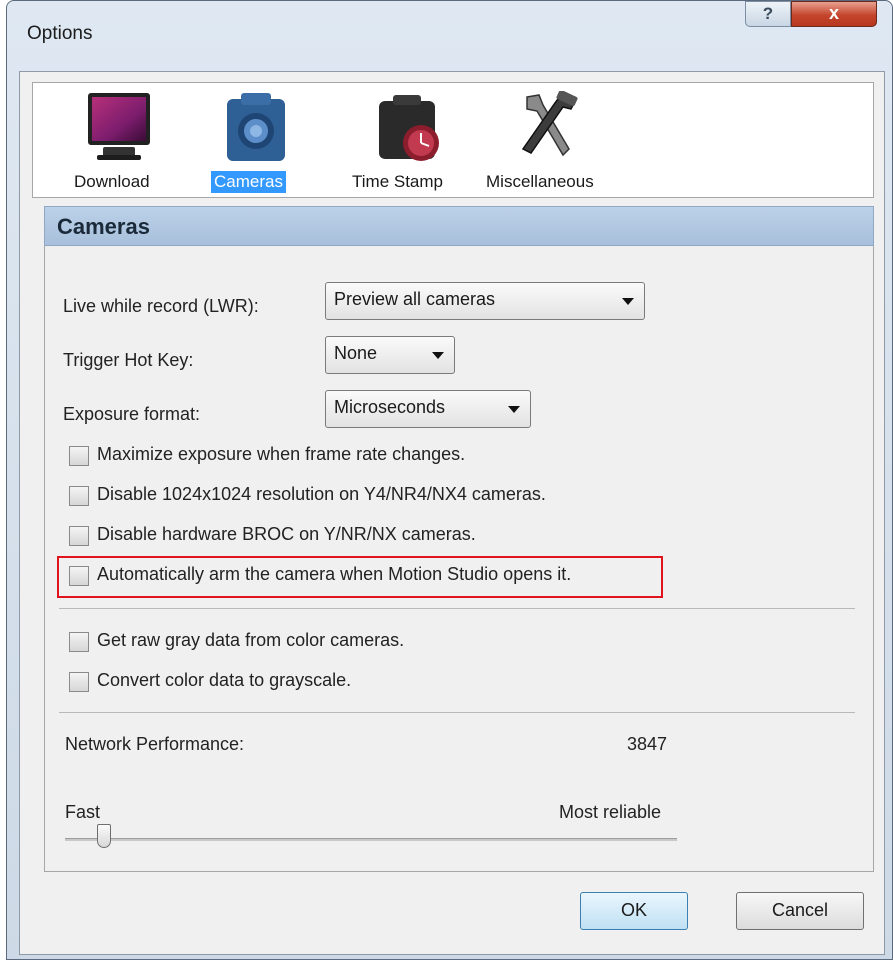  I want to click on category-miscellaneous-label: Miscellaneous, so click(540, 181).